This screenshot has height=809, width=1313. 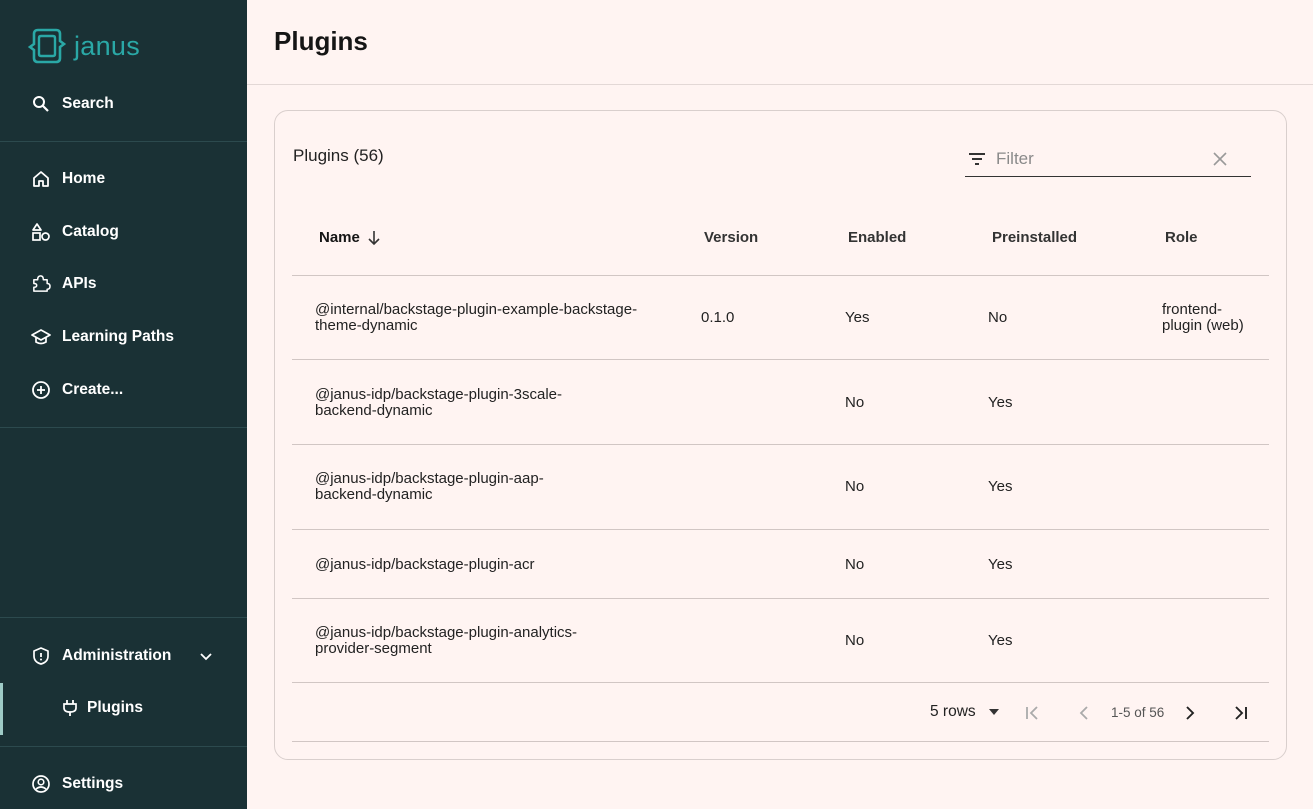 I want to click on column-header-role: Role, so click(x=1181, y=237).